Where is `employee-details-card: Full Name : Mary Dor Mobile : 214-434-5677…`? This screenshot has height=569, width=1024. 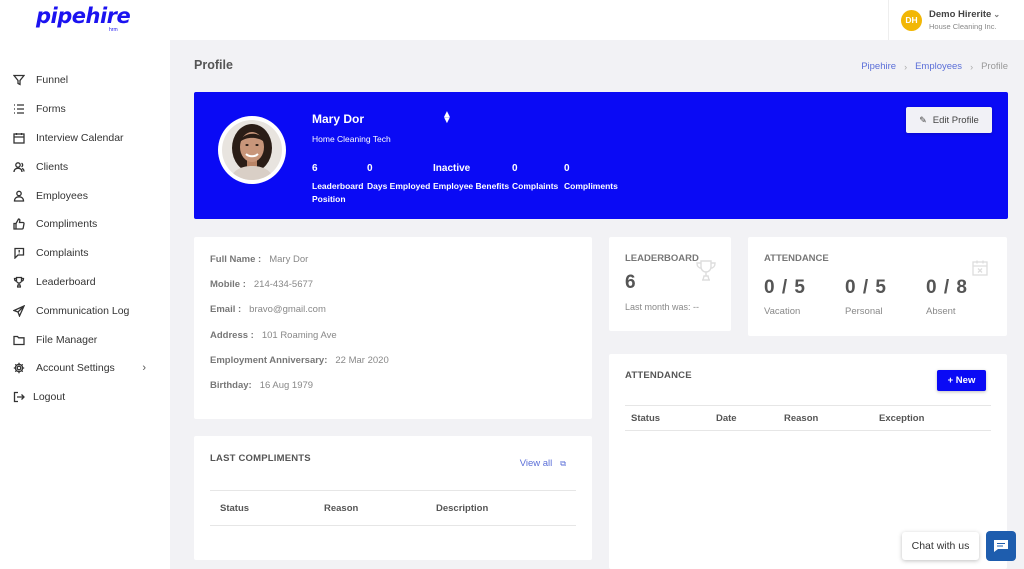
employee-details-card: Full Name : Mary Dor Mobile : 214-434-5677… is located at coordinates (393, 328).